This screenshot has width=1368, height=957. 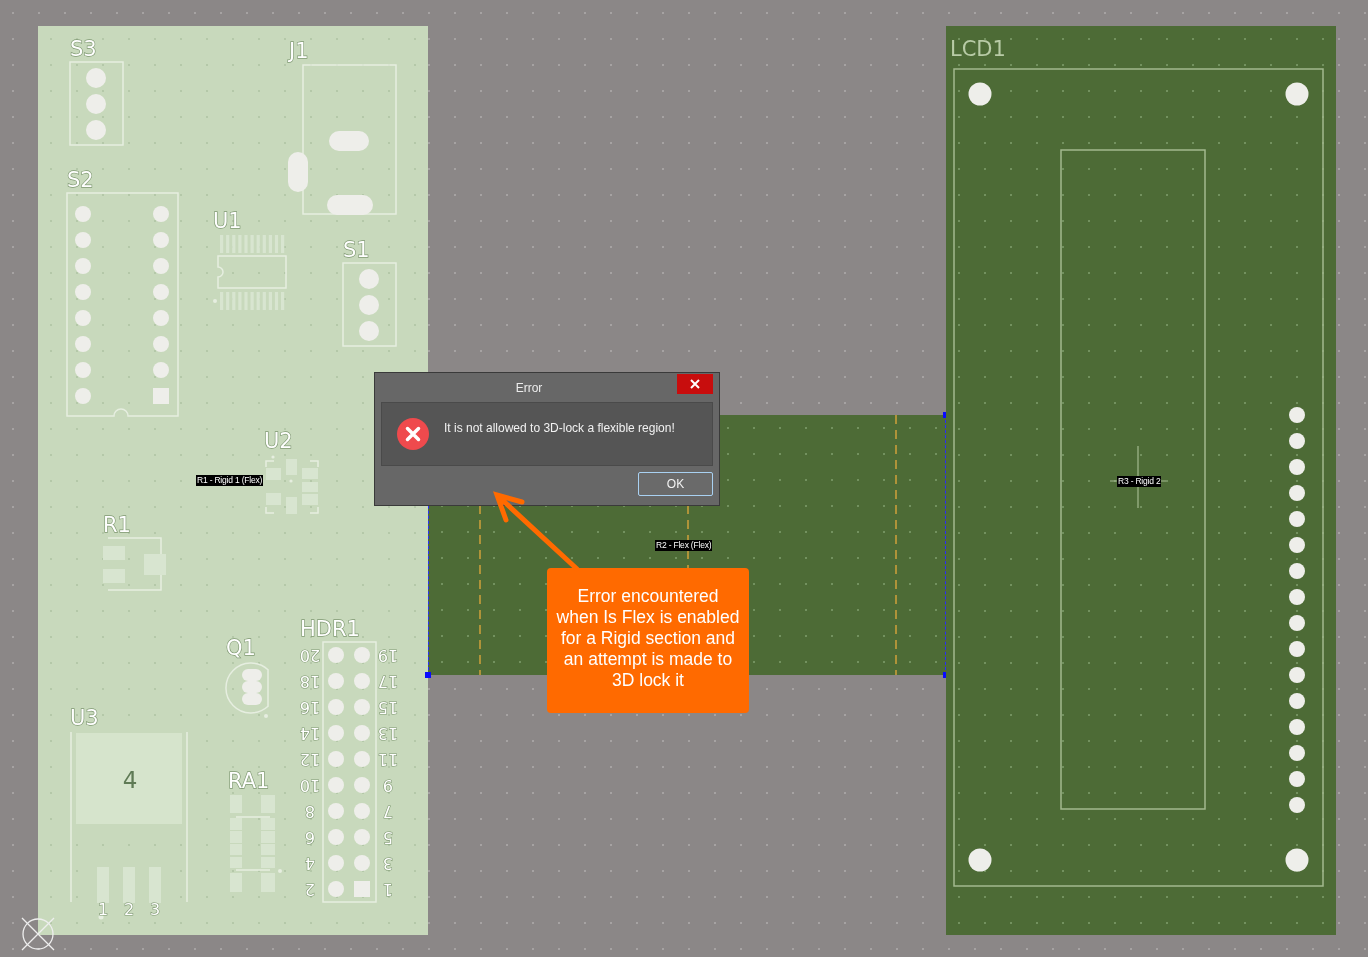 What do you see at coordinates (388, 681) in the screenshot?
I see `pin-number: 17` at bounding box center [388, 681].